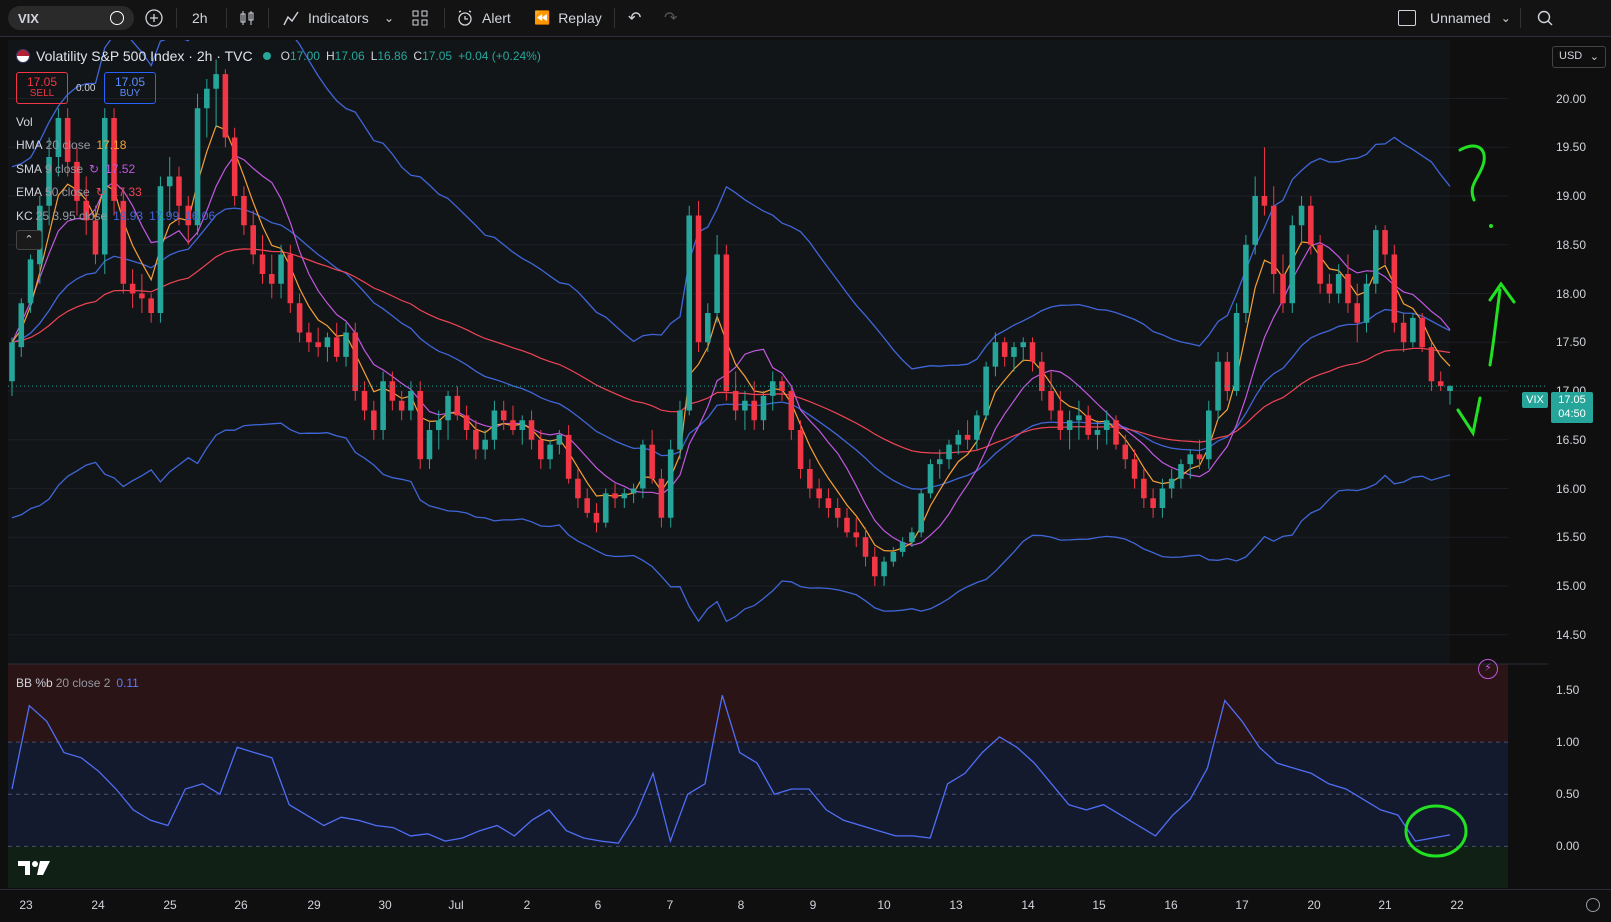  What do you see at coordinates (884, 905) in the screenshot?
I see `time-tick-label: 10` at bounding box center [884, 905].